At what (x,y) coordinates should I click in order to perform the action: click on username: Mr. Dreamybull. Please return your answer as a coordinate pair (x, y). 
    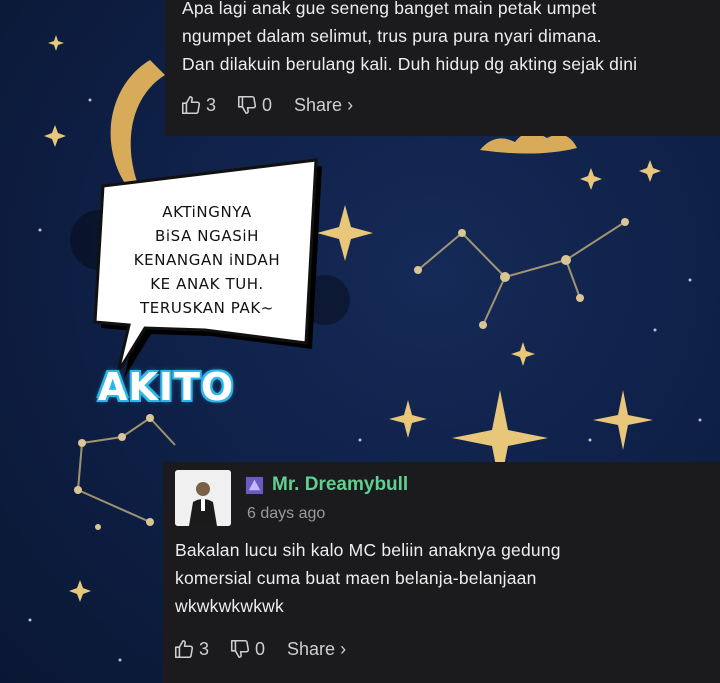
    Looking at the image, I should click on (340, 485).